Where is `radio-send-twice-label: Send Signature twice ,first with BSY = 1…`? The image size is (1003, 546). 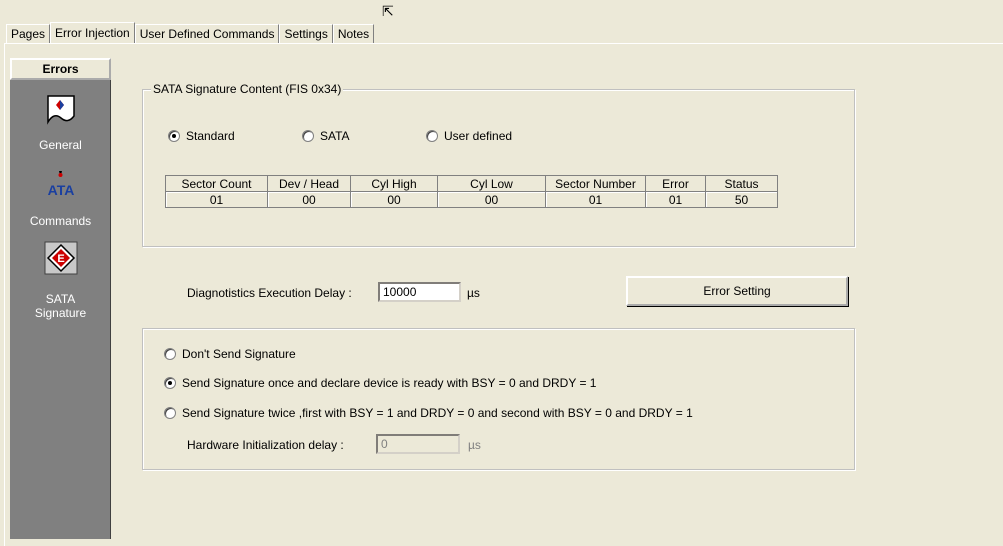
radio-send-twice-label: Send Signature twice ,first with BSY = 1… is located at coordinates (437, 413).